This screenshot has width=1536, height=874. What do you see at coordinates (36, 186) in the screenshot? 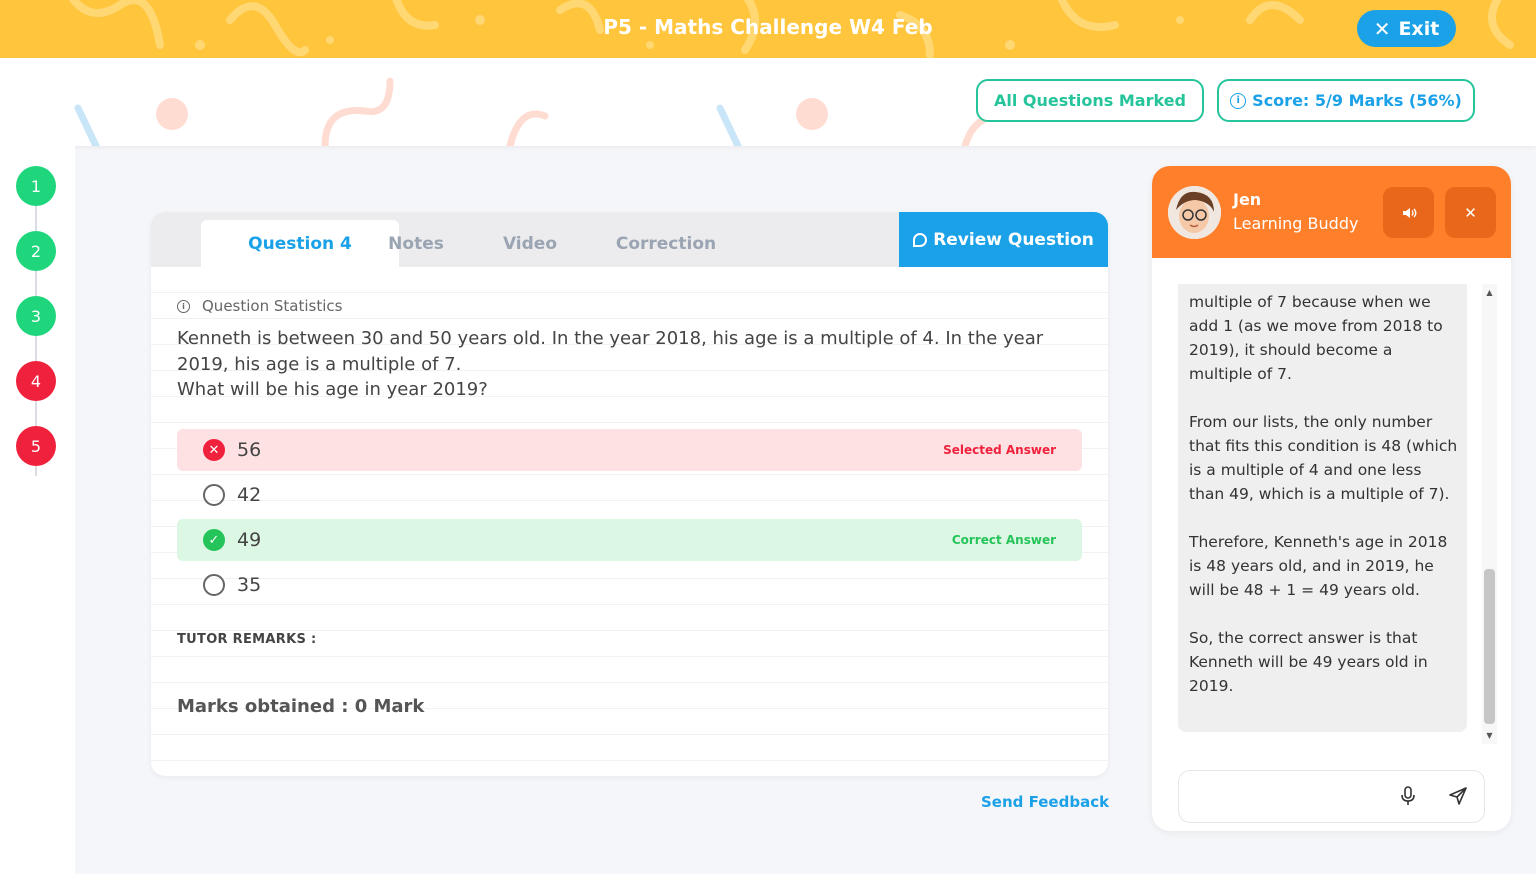
I see `question-nav-1: 1` at bounding box center [36, 186].